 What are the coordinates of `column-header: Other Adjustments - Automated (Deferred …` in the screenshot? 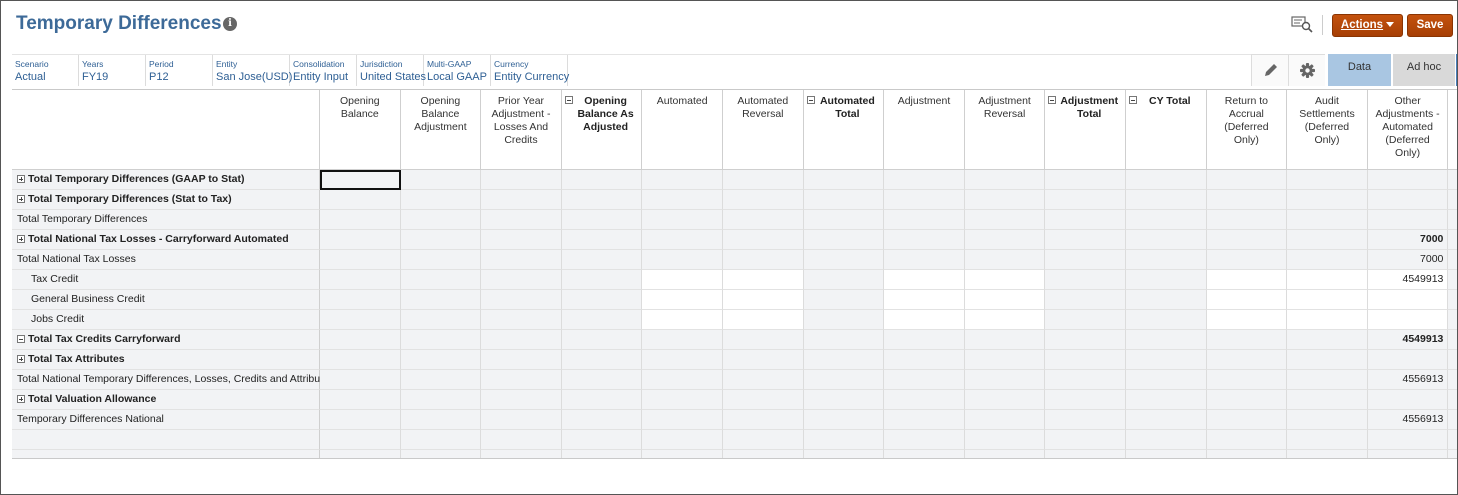 It's located at (1408, 130).